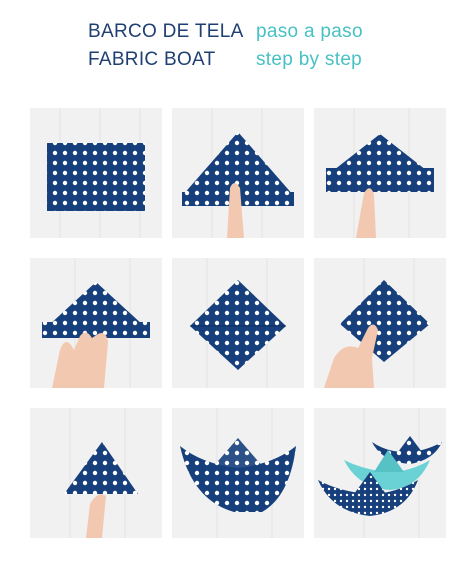 This screenshot has width=474, height=573. I want to click on title-spanish-sub: paso a paso, so click(309, 31).